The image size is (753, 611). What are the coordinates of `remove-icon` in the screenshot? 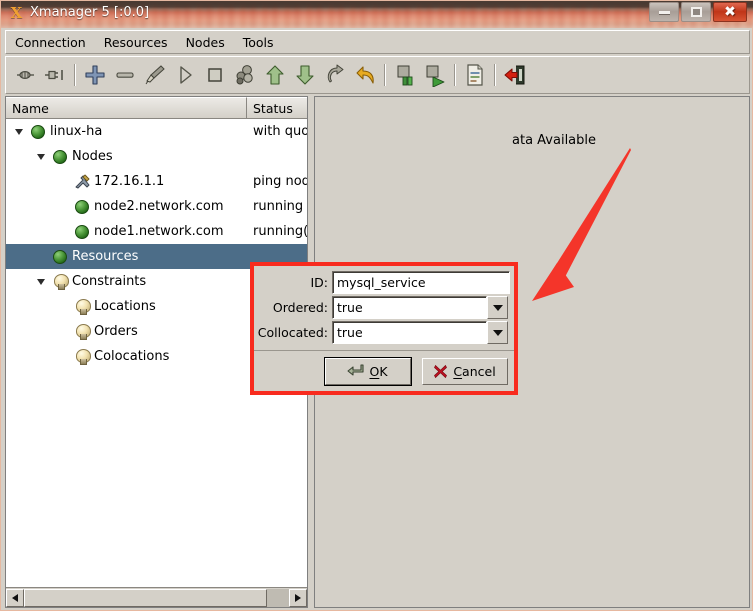 It's located at (125, 75).